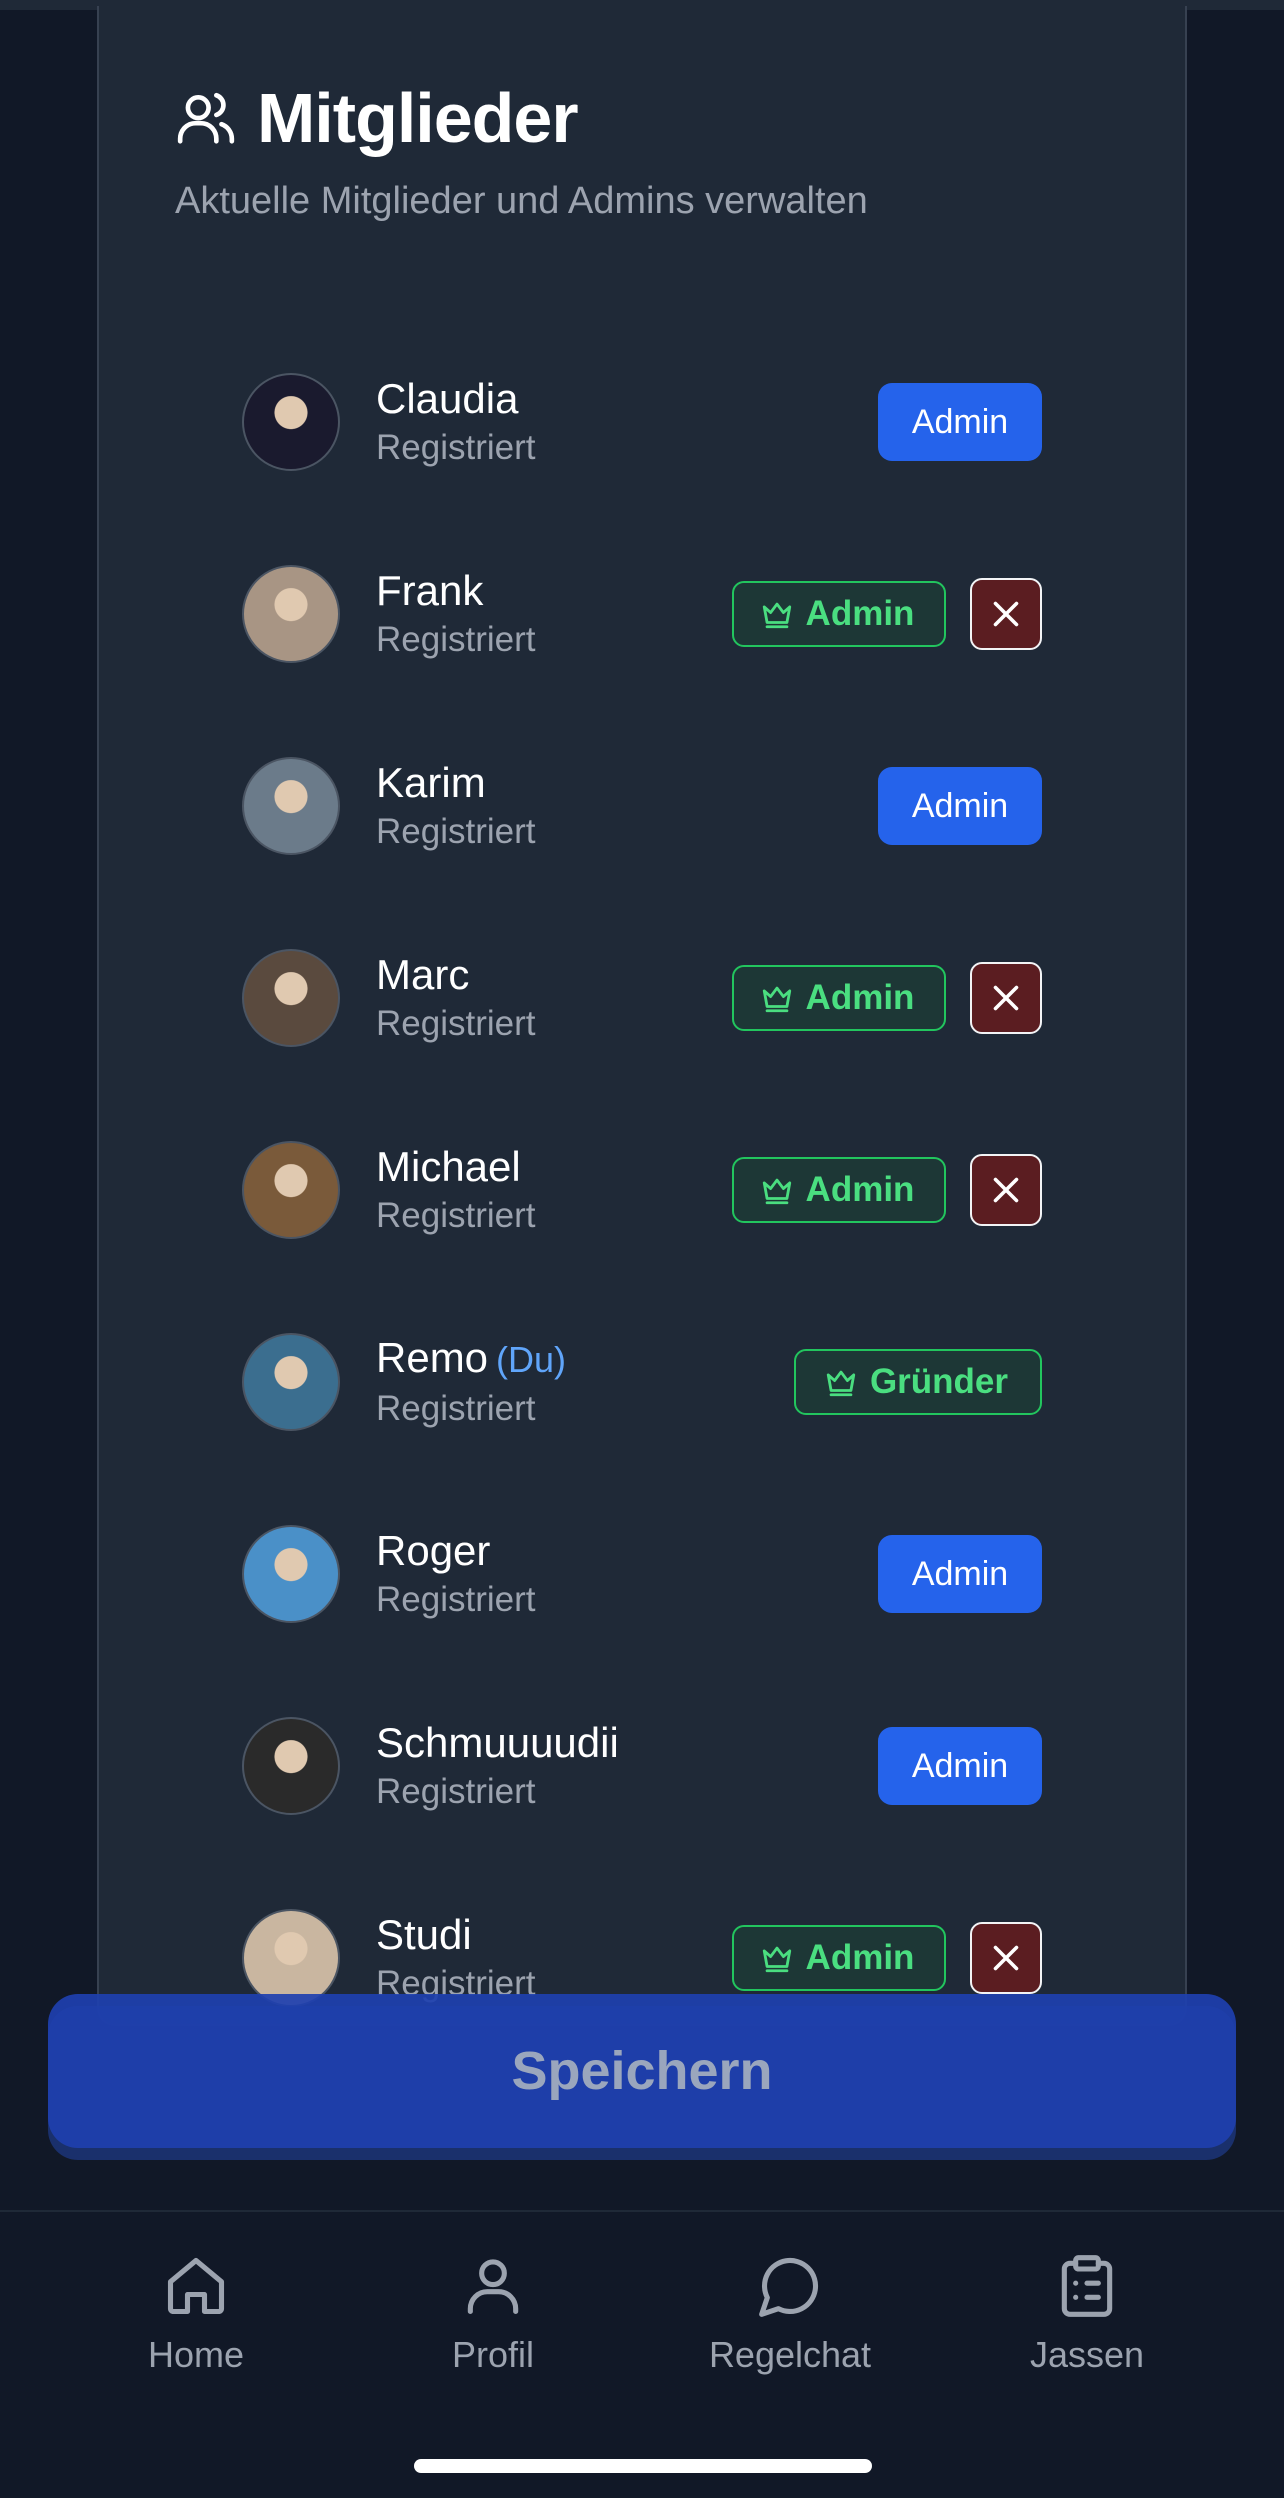 The image size is (1284, 2498). Describe the element at coordinates (642, 2071) in the screenshot. I see `save-button: Speichern` at that location.